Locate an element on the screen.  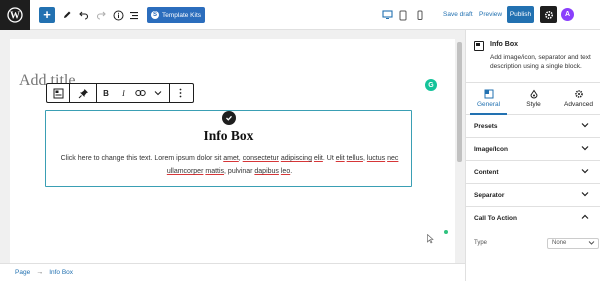
tab-style: Style is located at coordinates (533, 98).